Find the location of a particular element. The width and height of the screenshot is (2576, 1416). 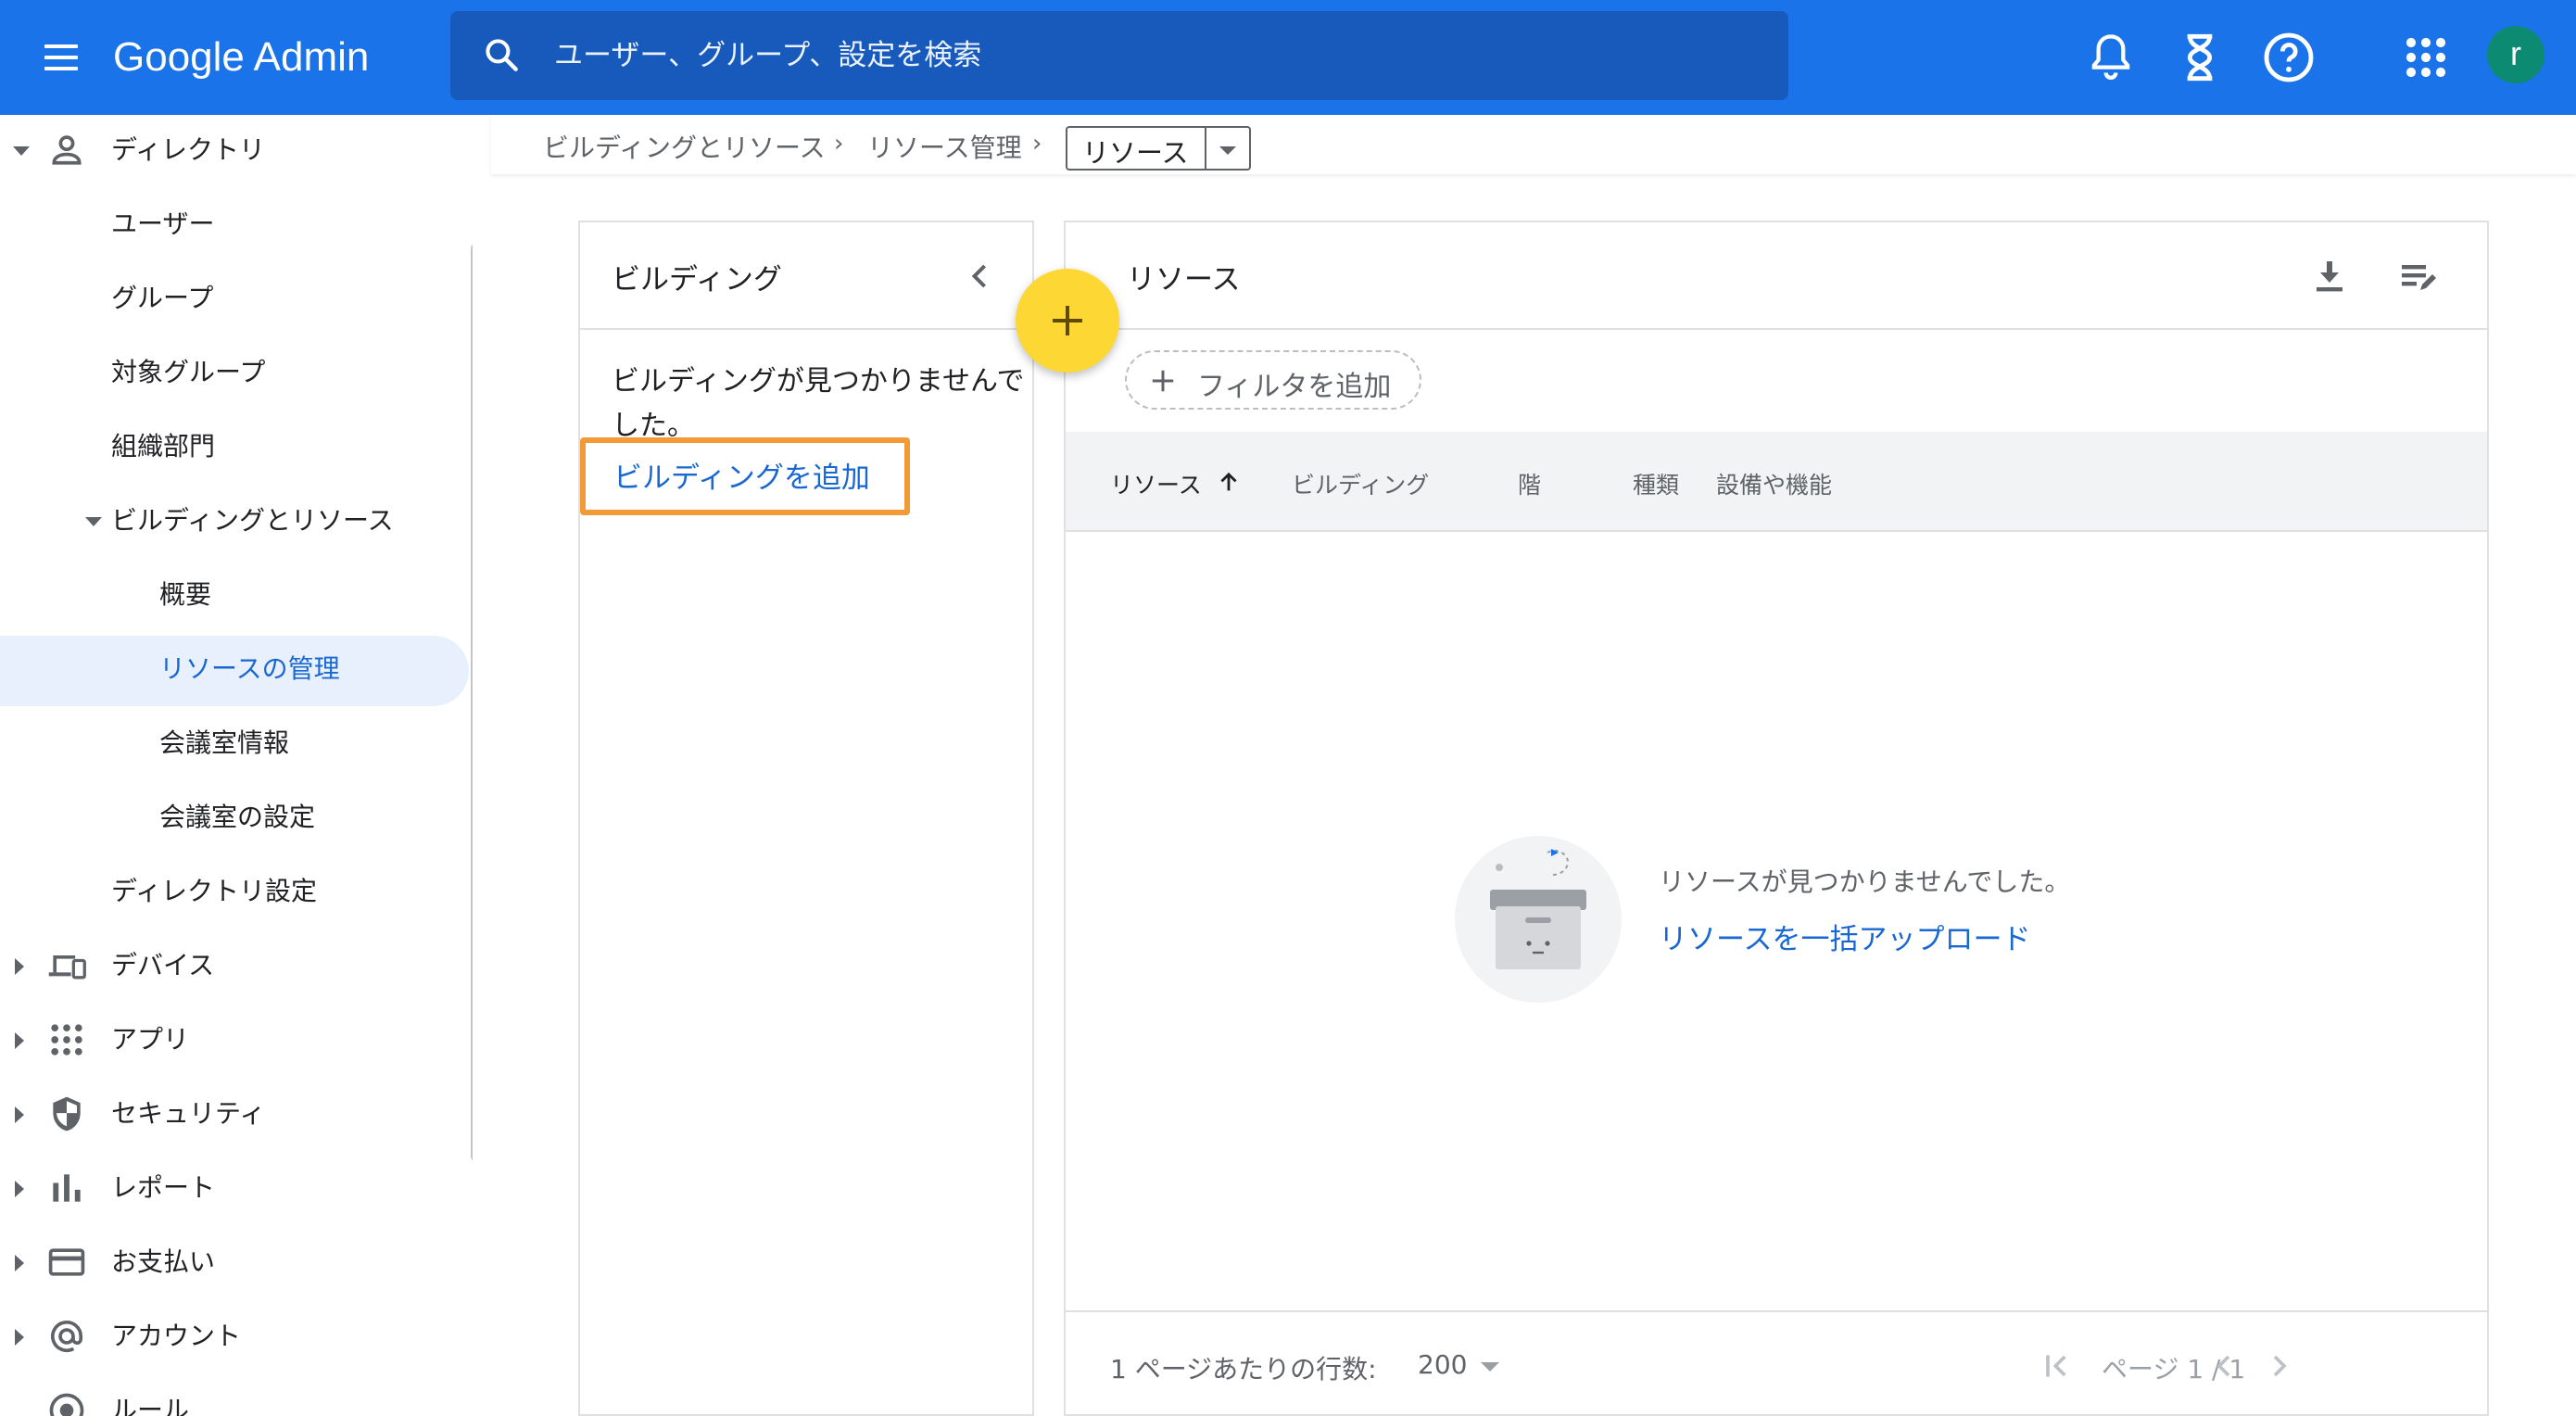

column-header-type: 種類 is located at coordinates (1656, 483).